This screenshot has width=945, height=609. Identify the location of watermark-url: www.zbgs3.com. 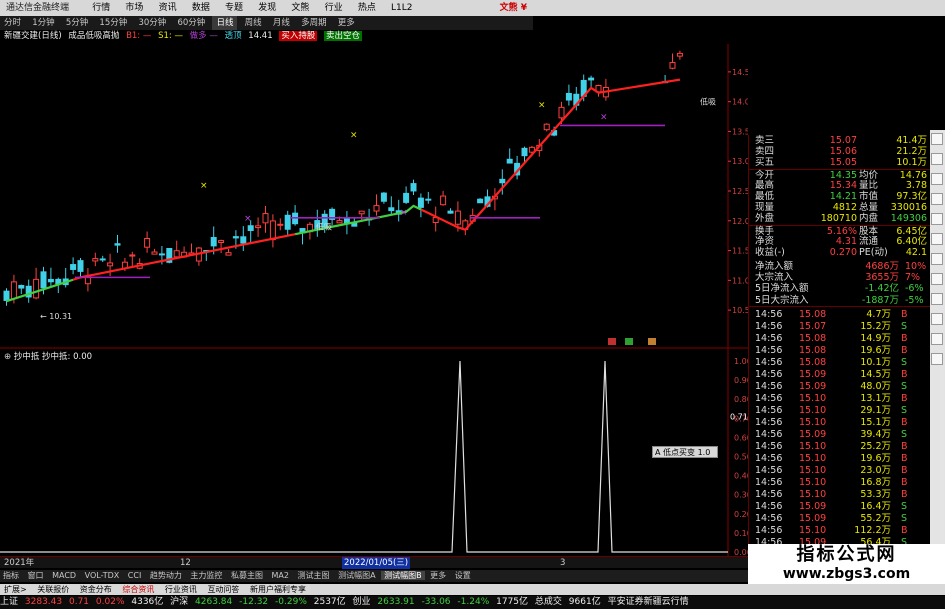
(846, 574).